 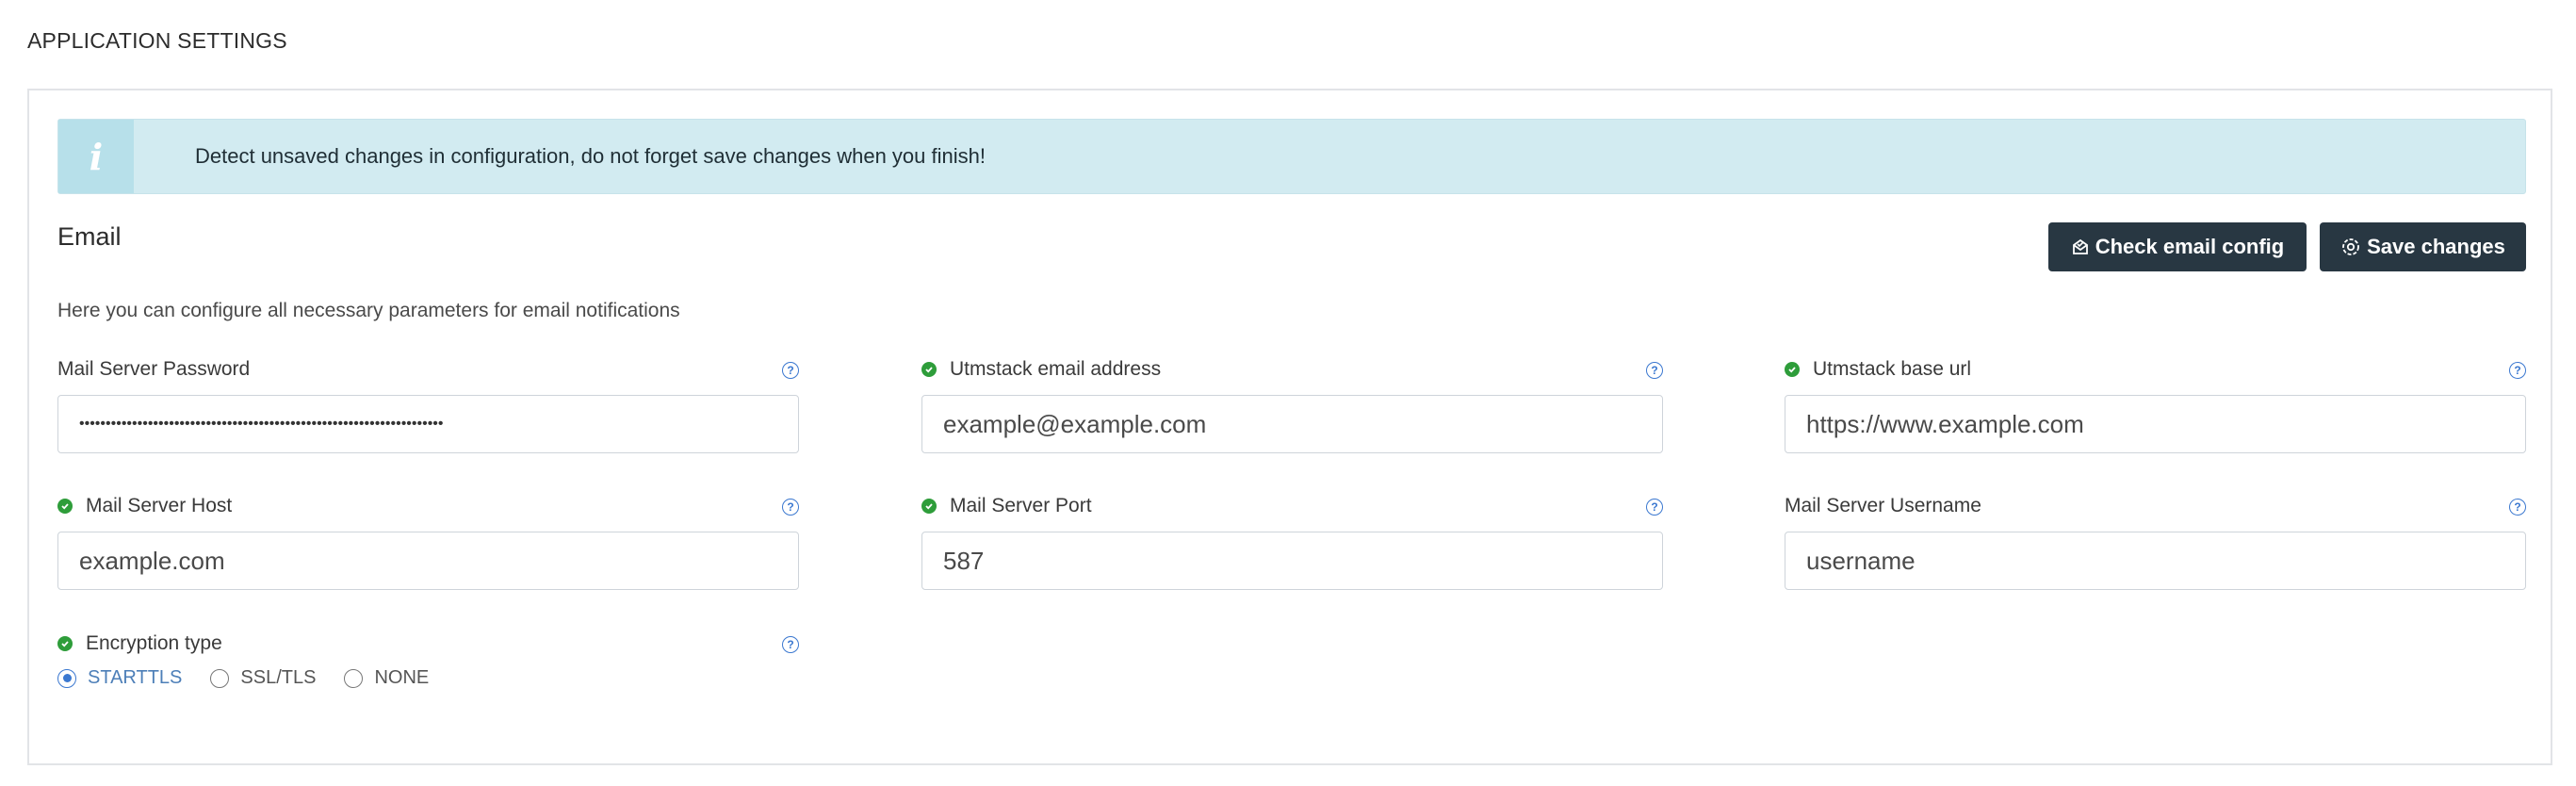 I want to click on utmstack-base-url-input: https://www.example.com, so click(x=2155, y=424).